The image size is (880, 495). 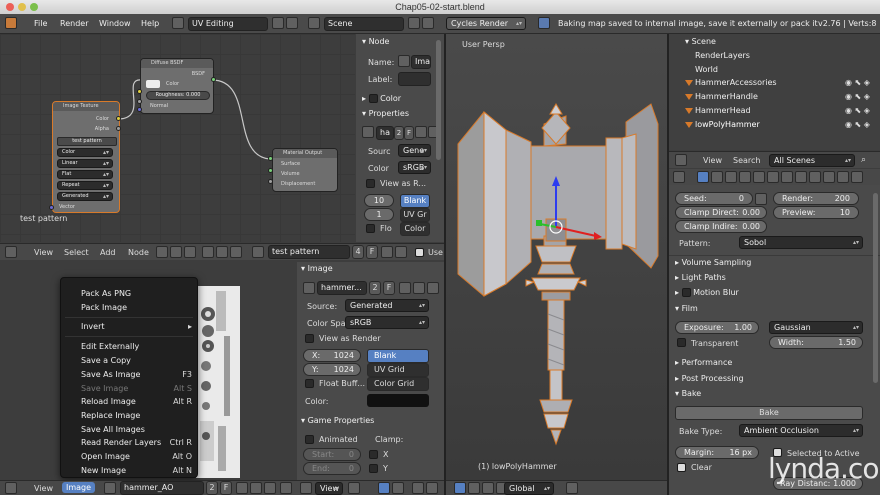 I want to click on object-shader-icon, so click(x=208, y=252).